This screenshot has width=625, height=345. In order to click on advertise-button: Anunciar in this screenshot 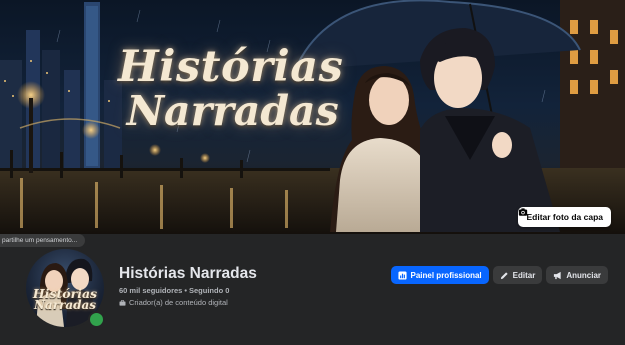, I will do `click(577, 275)`.